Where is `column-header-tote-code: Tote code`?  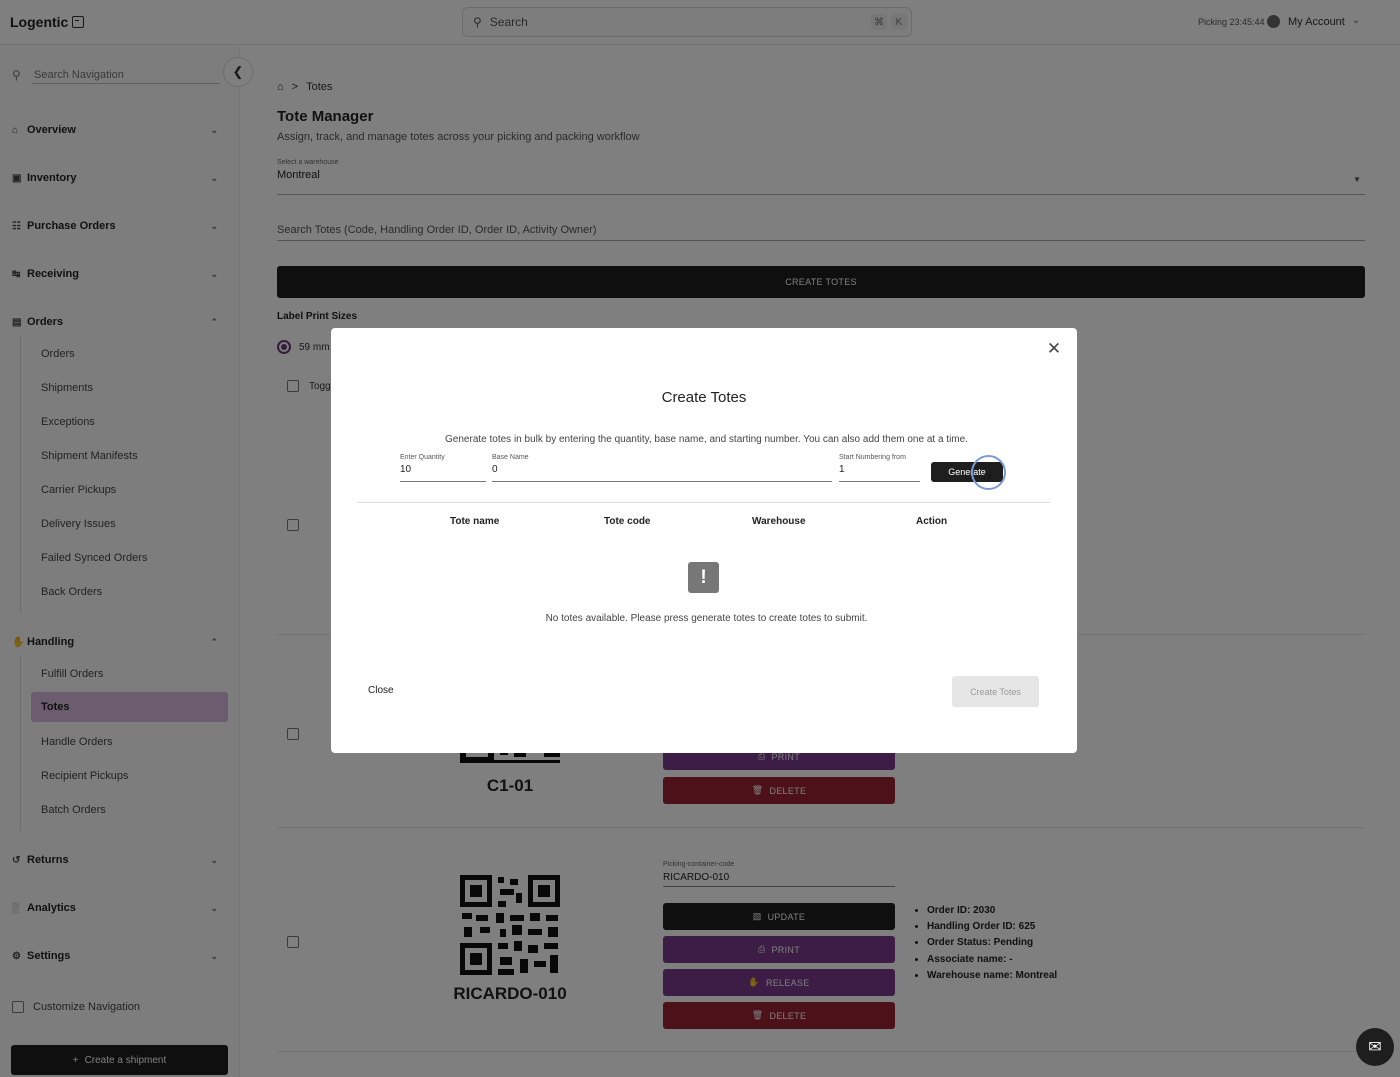
column-header-tote-code: Tote code is located at coordinates (627, 521).